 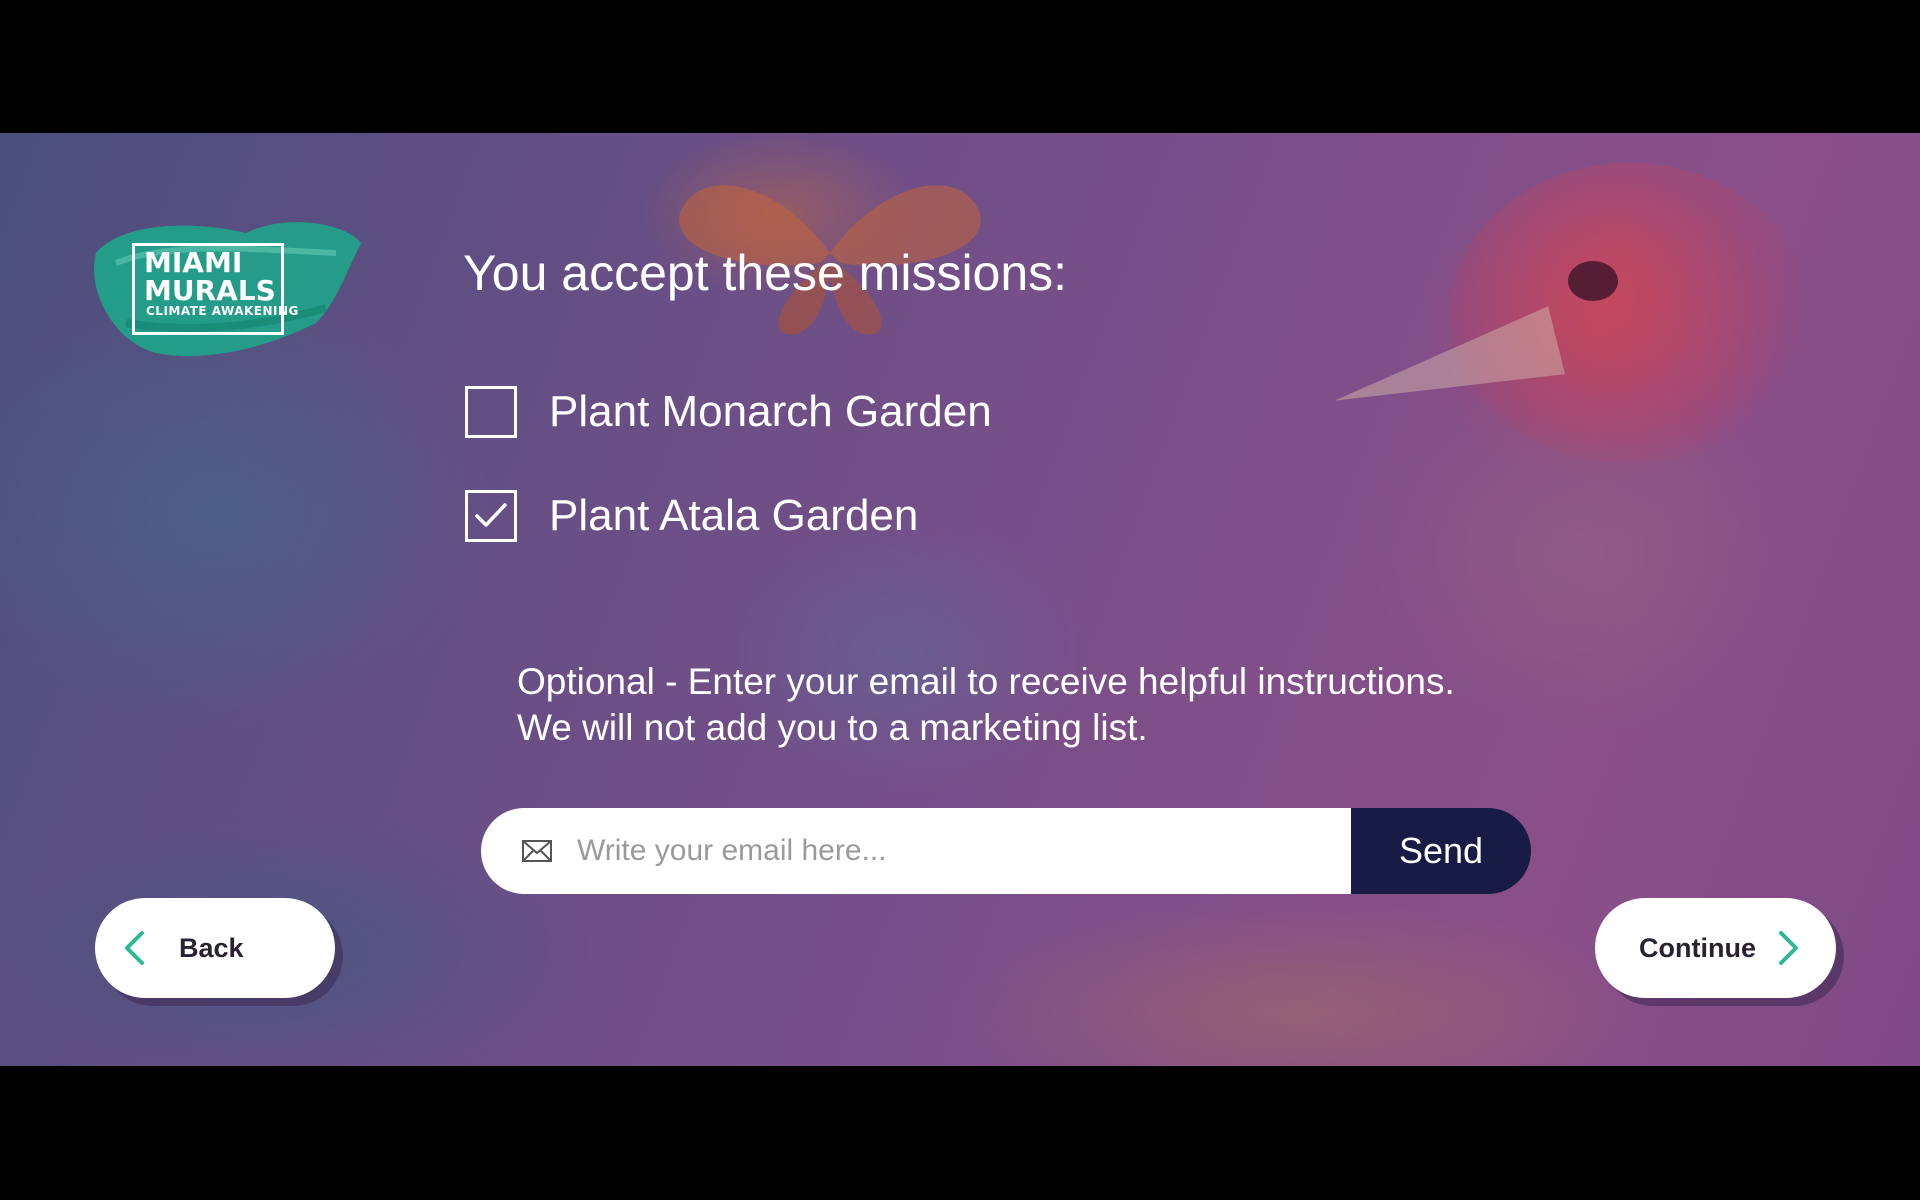 I want to click on email-input, so click(x=963, y=851).